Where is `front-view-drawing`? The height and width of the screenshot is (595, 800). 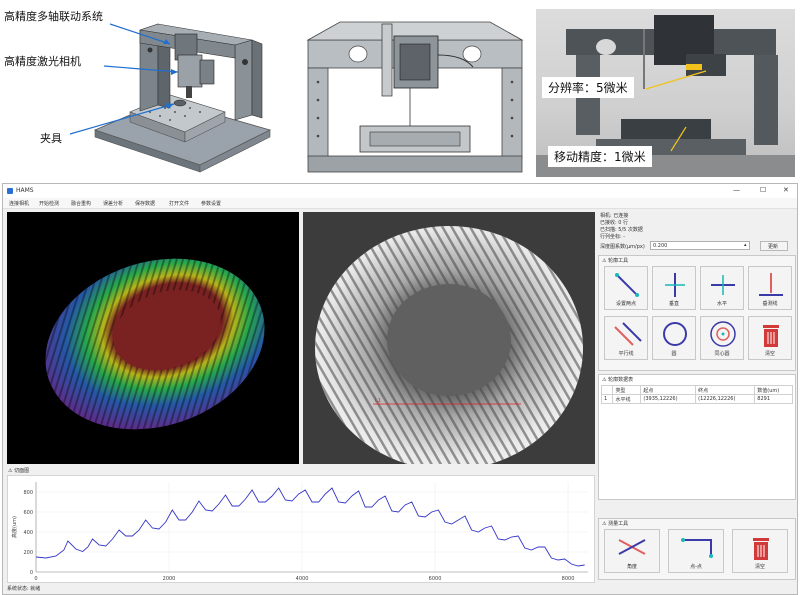 front-view-drawing is located at coordinates (415, 97).